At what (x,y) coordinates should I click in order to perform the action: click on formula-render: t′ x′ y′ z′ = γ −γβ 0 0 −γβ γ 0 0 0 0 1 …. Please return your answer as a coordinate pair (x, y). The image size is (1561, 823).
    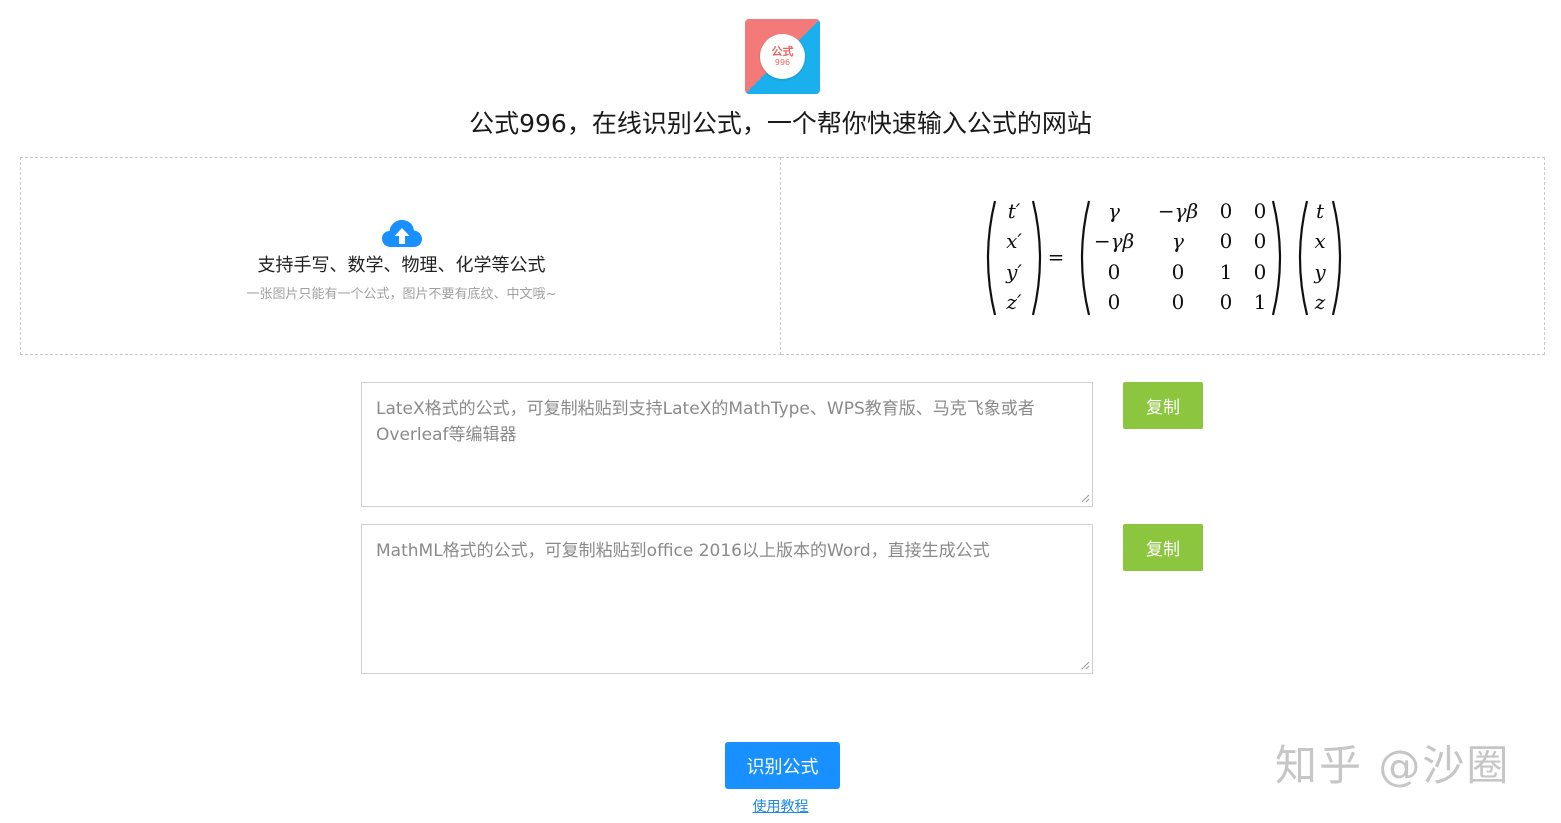
    Looking at the image, I should click on (1164, 257).